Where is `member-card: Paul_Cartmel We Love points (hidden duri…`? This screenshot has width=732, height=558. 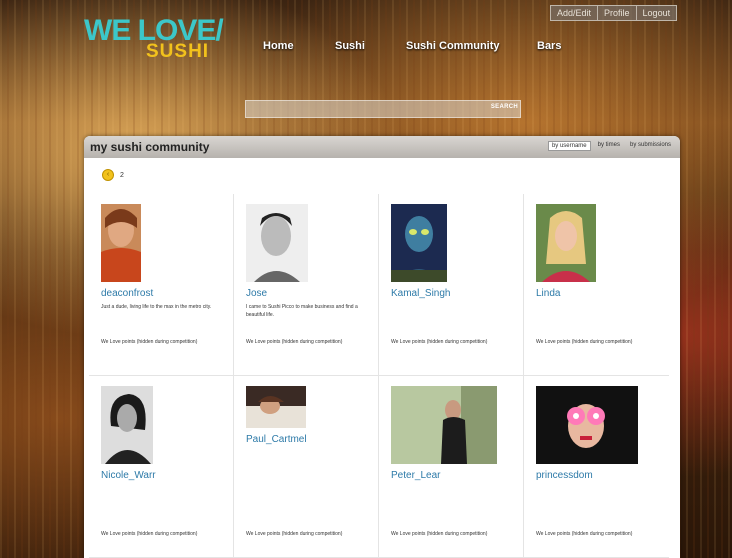 member-card: Paul_Cartmel We Love points (hidden duri… is located at coordinates (306, 467).